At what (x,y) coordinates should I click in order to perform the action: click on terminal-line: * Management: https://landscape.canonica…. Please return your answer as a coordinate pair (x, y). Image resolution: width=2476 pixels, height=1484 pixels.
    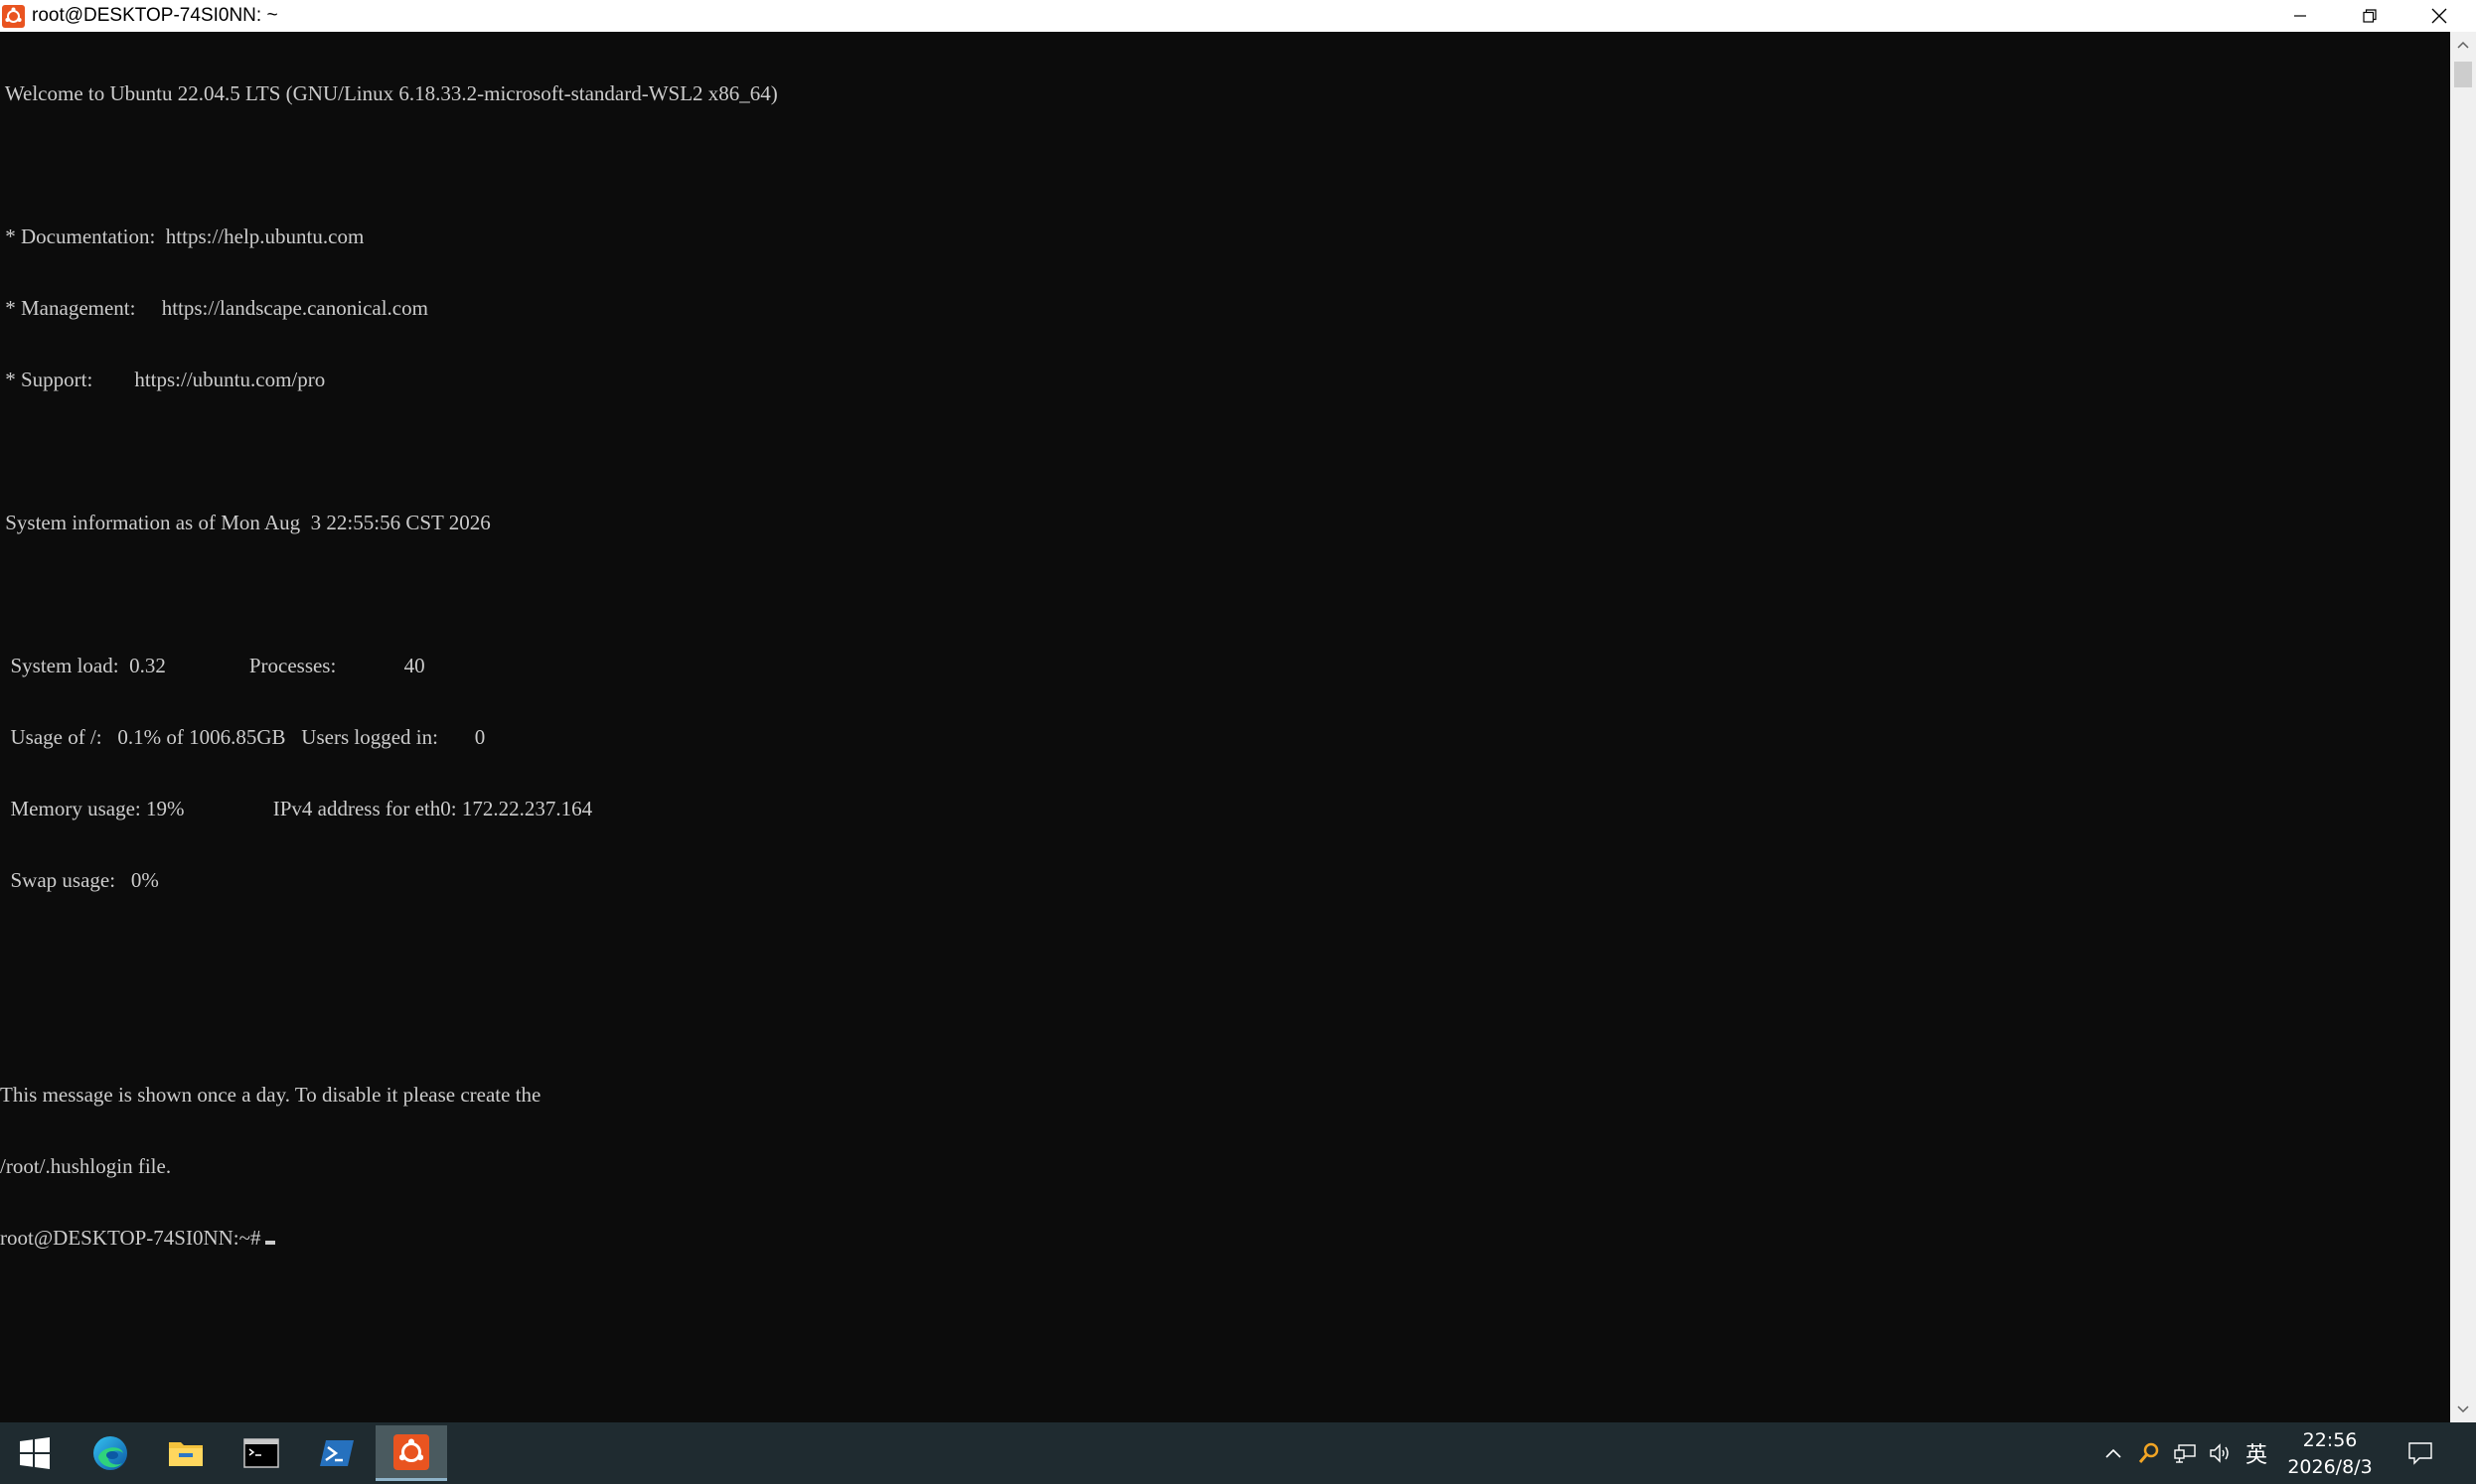
    Looking at the image, I should click on (214, 308).